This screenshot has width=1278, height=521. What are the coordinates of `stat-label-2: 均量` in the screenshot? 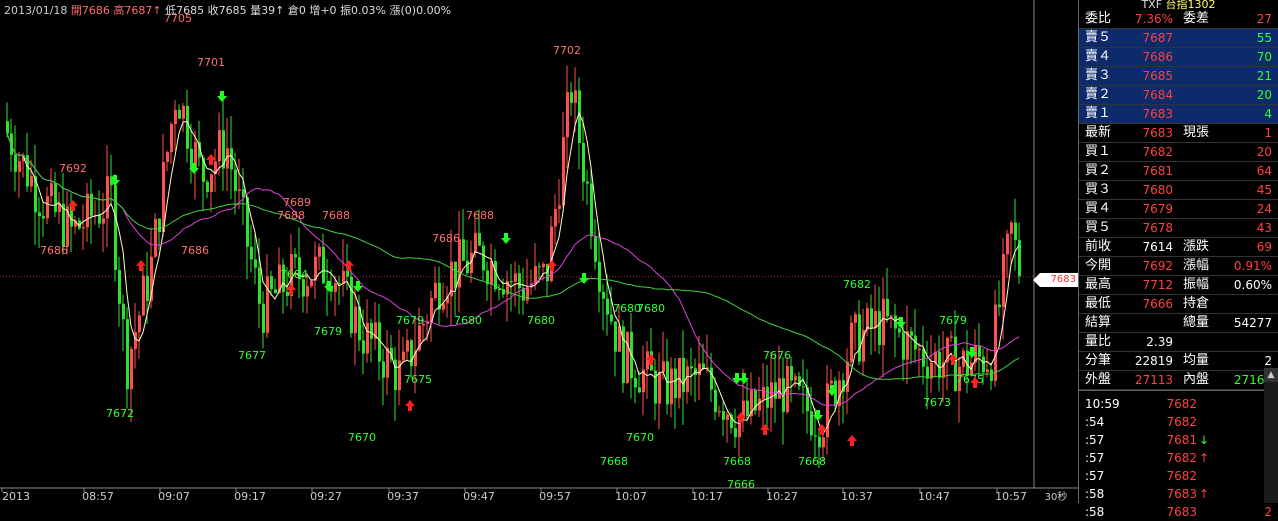 It's located at (1196, 360).